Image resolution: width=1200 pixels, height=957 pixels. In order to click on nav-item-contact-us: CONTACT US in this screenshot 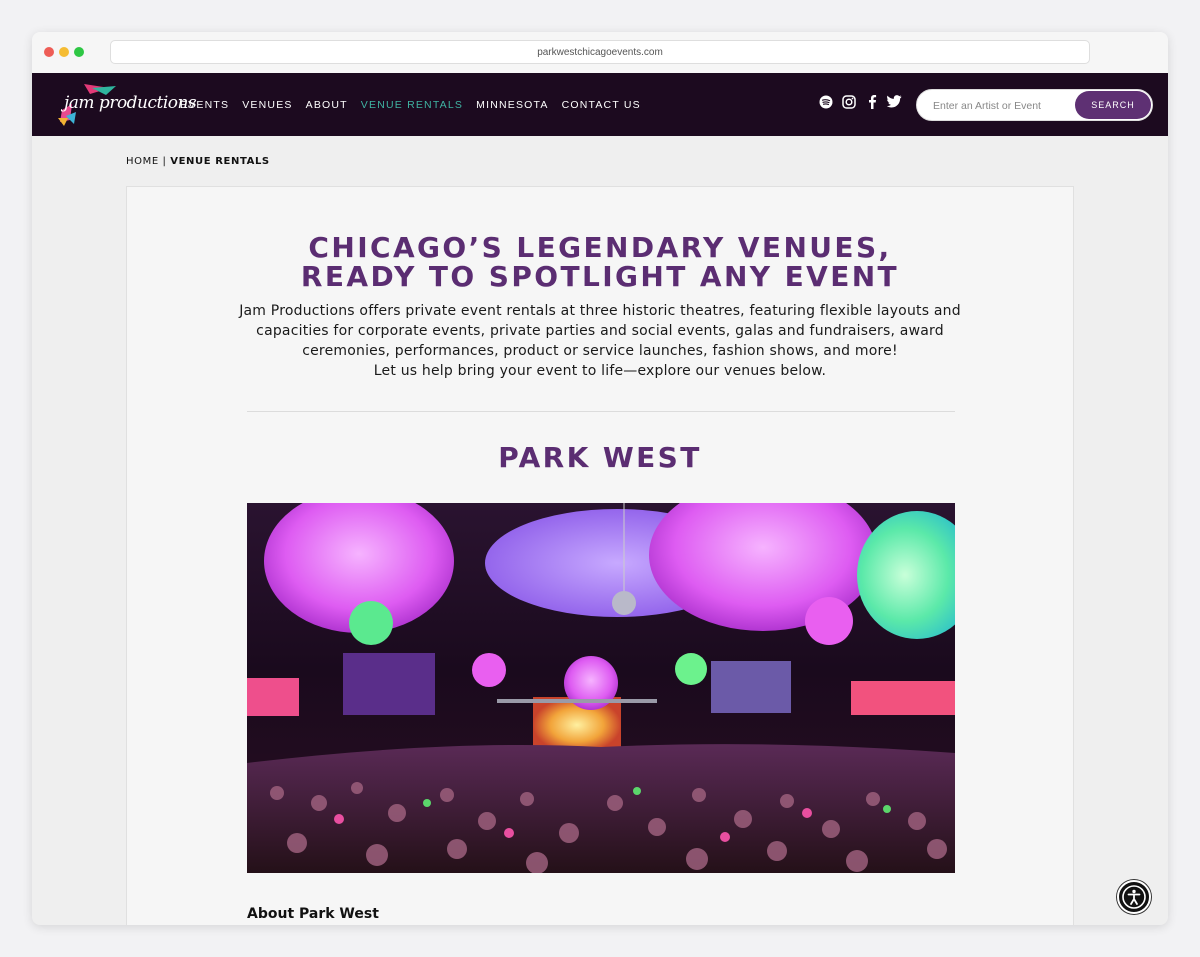, I will do `click(601, 105)`.